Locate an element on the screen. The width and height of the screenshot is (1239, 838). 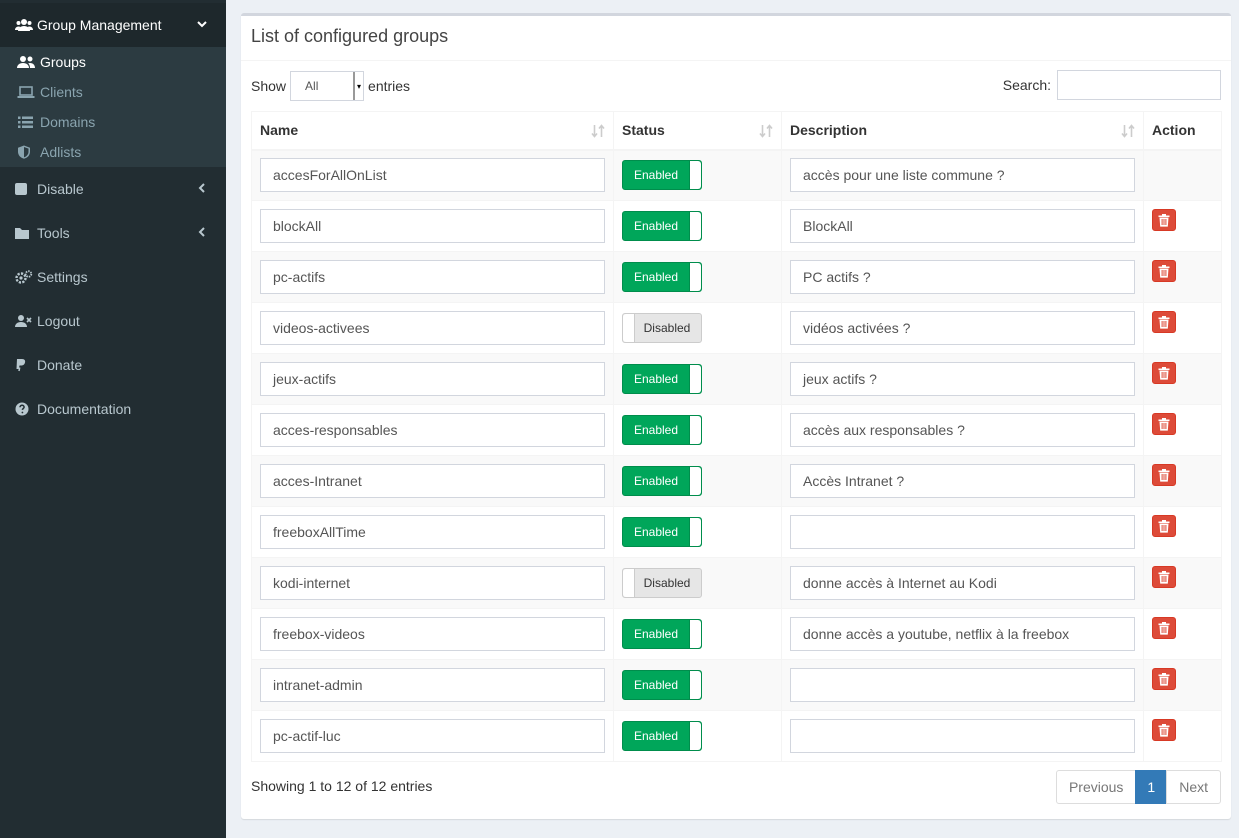
column-header-name: Name is located at coordinates (432, 131).